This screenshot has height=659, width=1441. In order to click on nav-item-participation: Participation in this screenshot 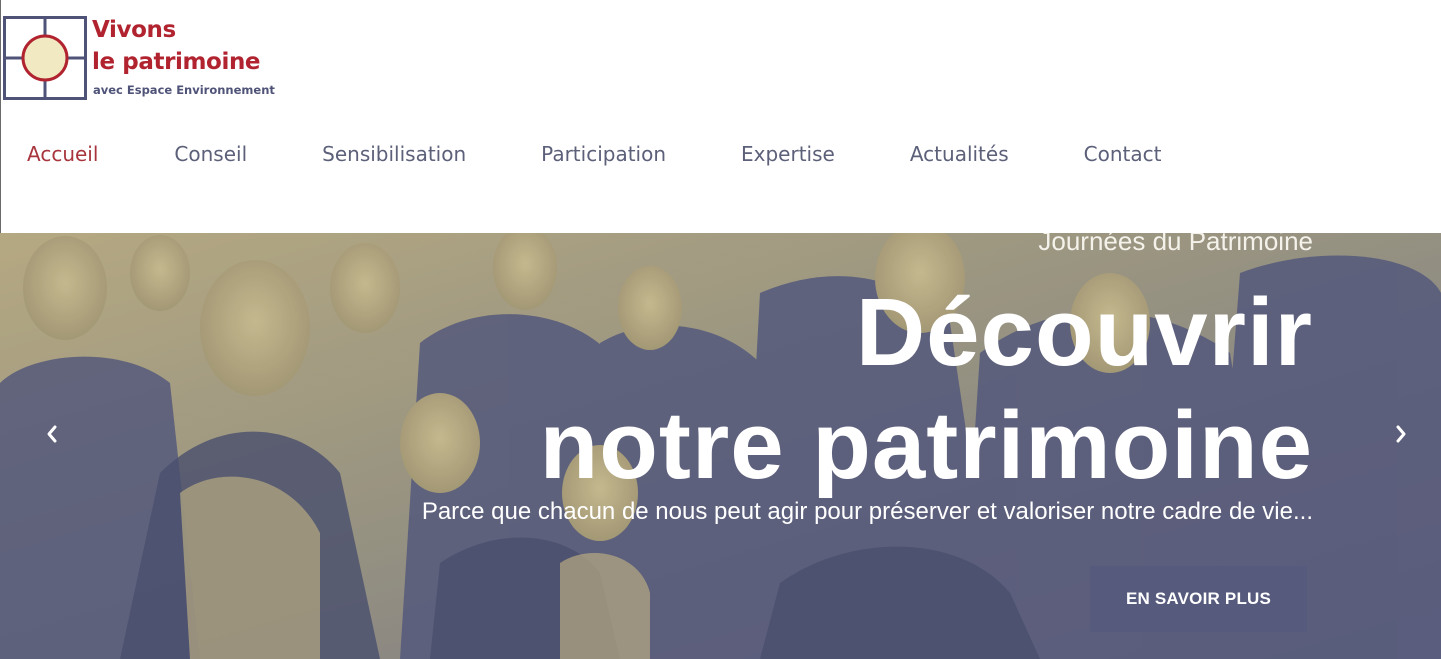, I will do `click(603, 154)`.